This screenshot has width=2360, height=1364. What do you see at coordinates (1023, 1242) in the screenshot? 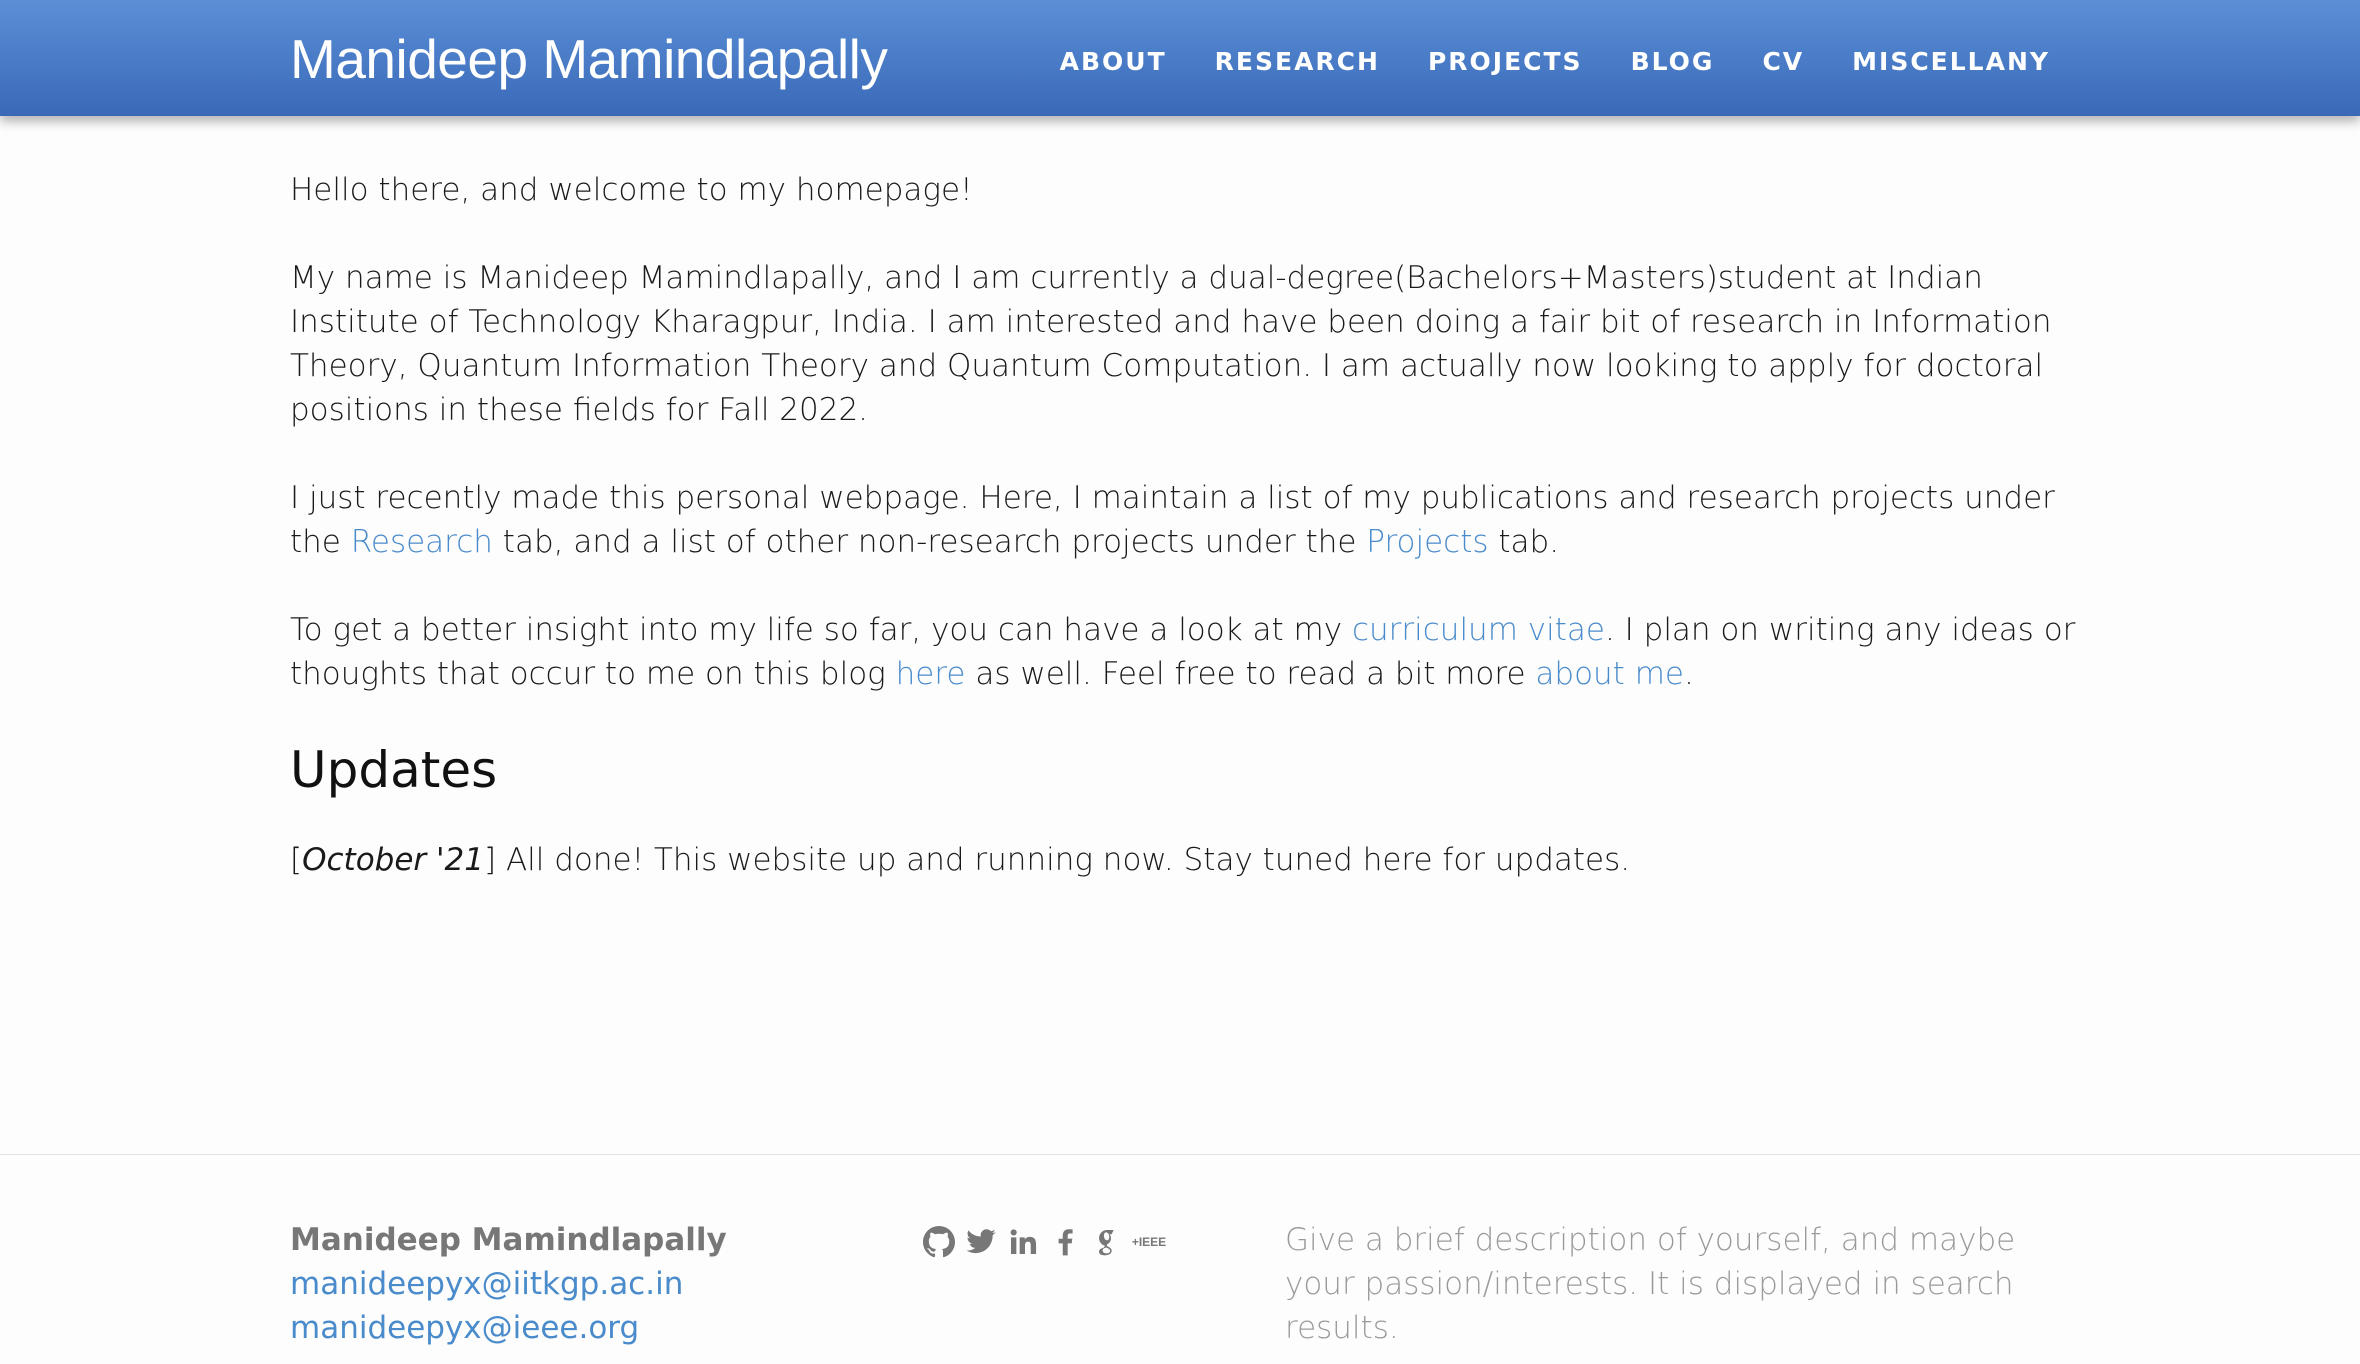
I see `linkedin-icon` at bounding box center [1023, 1242].